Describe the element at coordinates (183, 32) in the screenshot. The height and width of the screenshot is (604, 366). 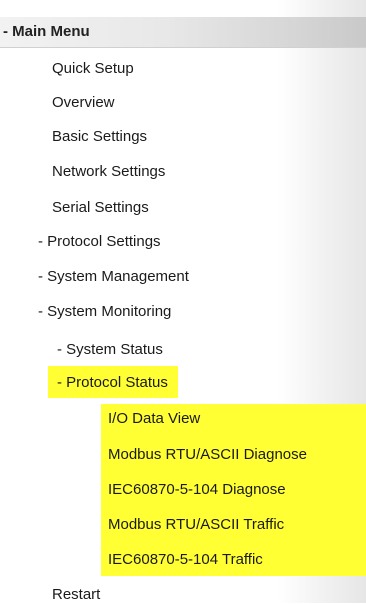
I see `main-menu-header: - Main Menu` at that location.